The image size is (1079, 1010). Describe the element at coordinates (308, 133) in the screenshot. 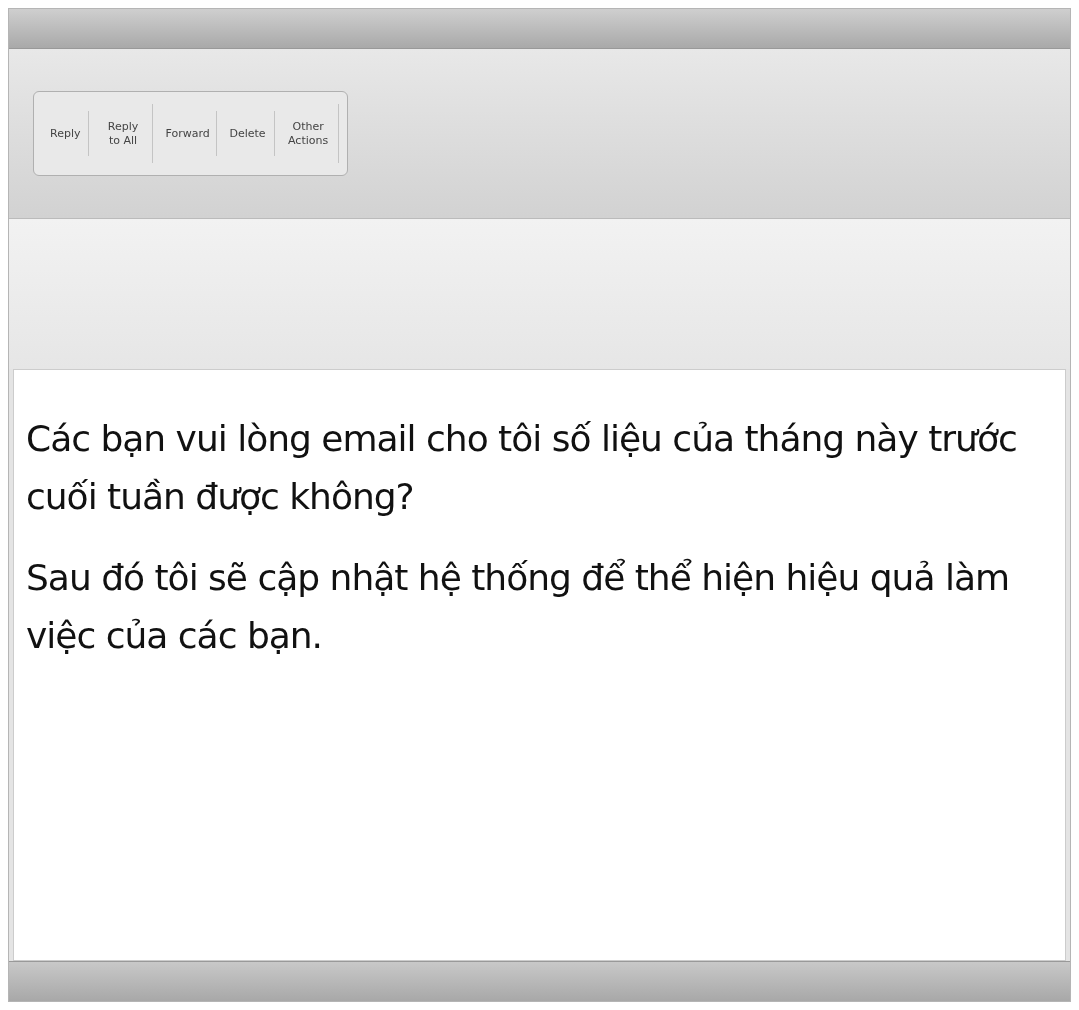

I see `toolbar-button: Other Actions` at that location.